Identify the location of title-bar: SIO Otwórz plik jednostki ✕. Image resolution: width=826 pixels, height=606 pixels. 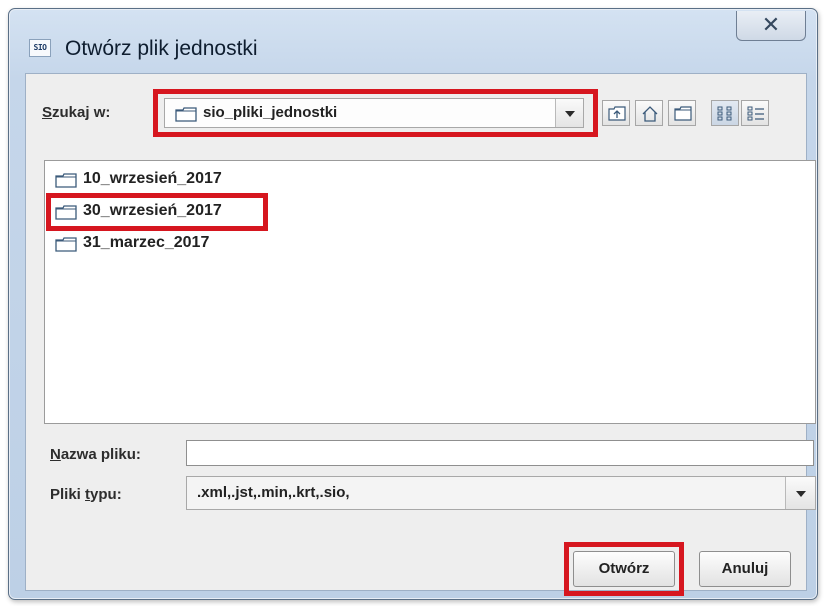
(413, 41).